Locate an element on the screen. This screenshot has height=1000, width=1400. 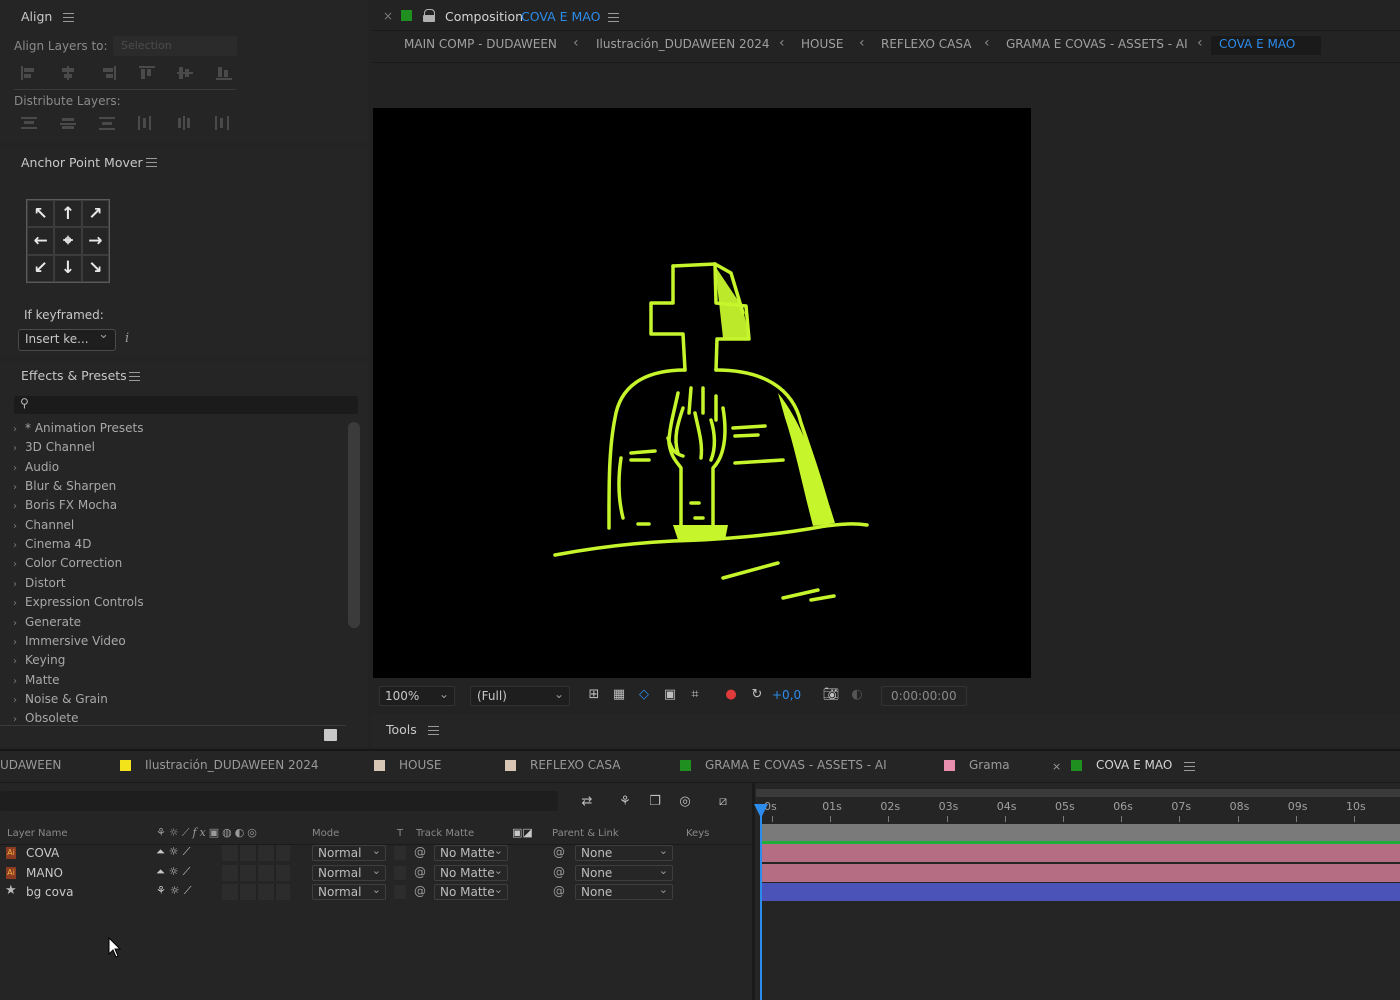
anchor-bottom-right-arrow-icon: ↘ is located at coordinates (95, 268).